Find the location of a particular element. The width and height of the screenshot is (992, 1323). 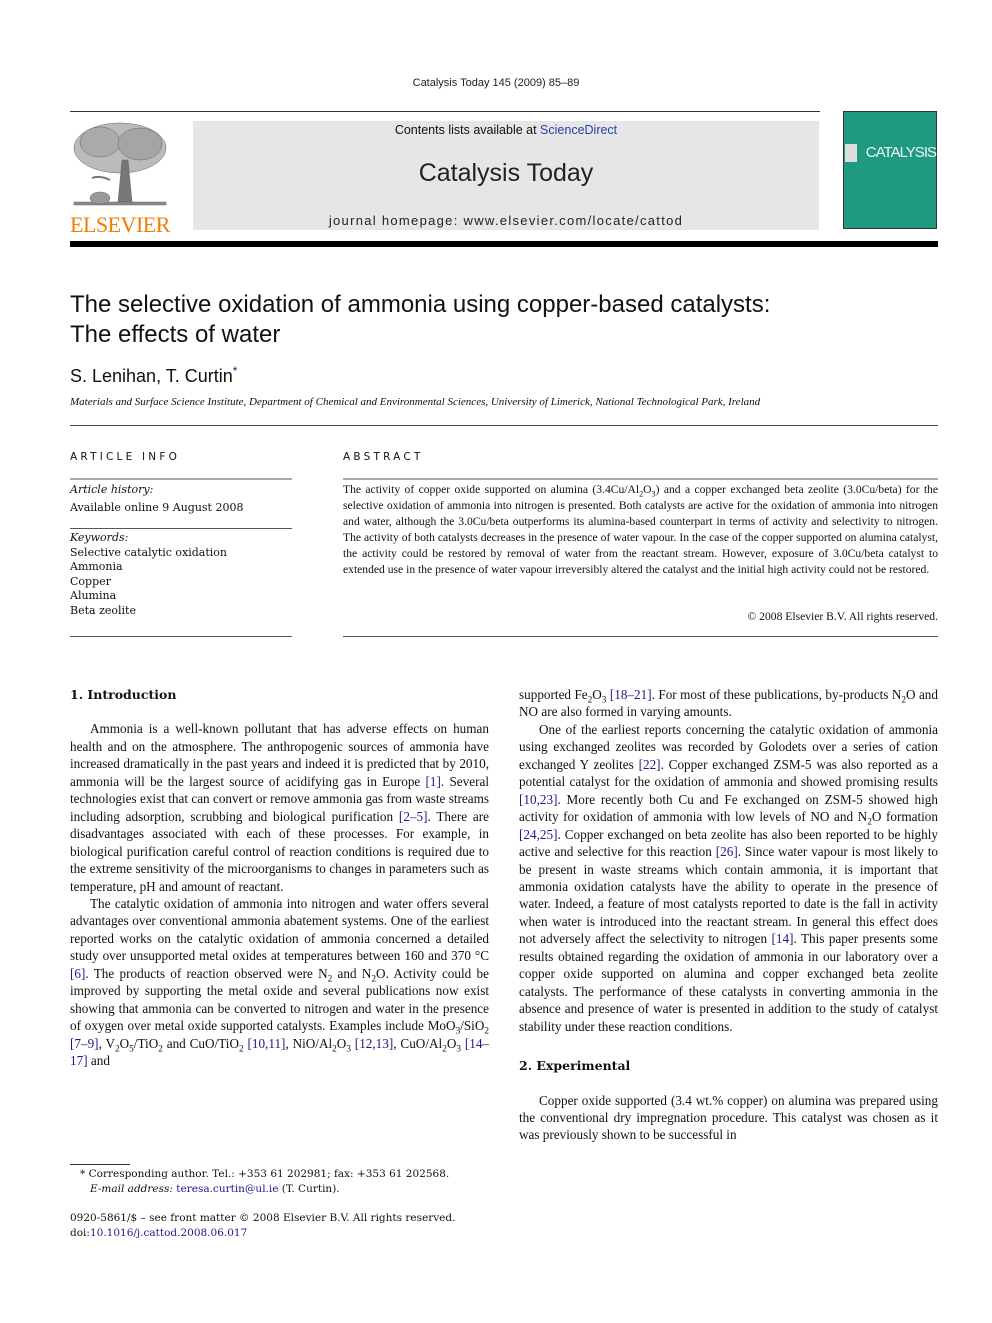

running-head: Catalysis Today 145 (2009) 85–89 is located at coordinates (496, 83).